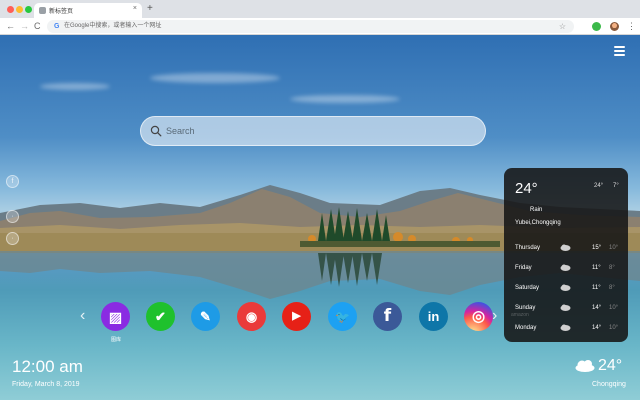 This screenshot has height=400, width=640. I want to click on tab-close-icon: ×, so click(135, 8).